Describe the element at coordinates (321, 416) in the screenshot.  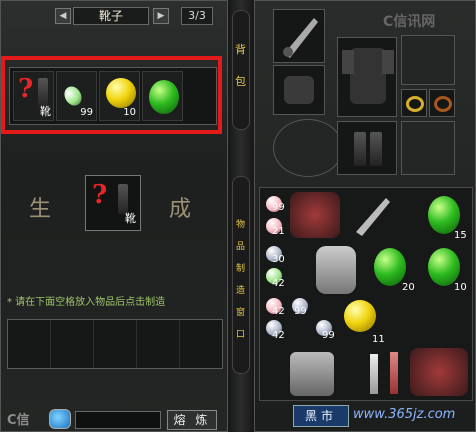
I see `black-market-button: 黑市` at that location.